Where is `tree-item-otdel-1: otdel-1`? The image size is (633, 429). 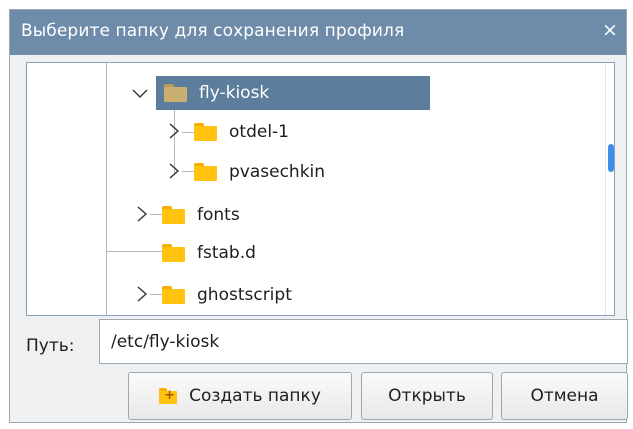
tree-item-otdel-1: otdel-1 is located at coordinates (241, 132).